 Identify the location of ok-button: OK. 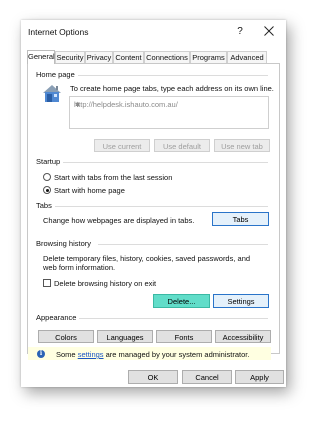
(153, 377).